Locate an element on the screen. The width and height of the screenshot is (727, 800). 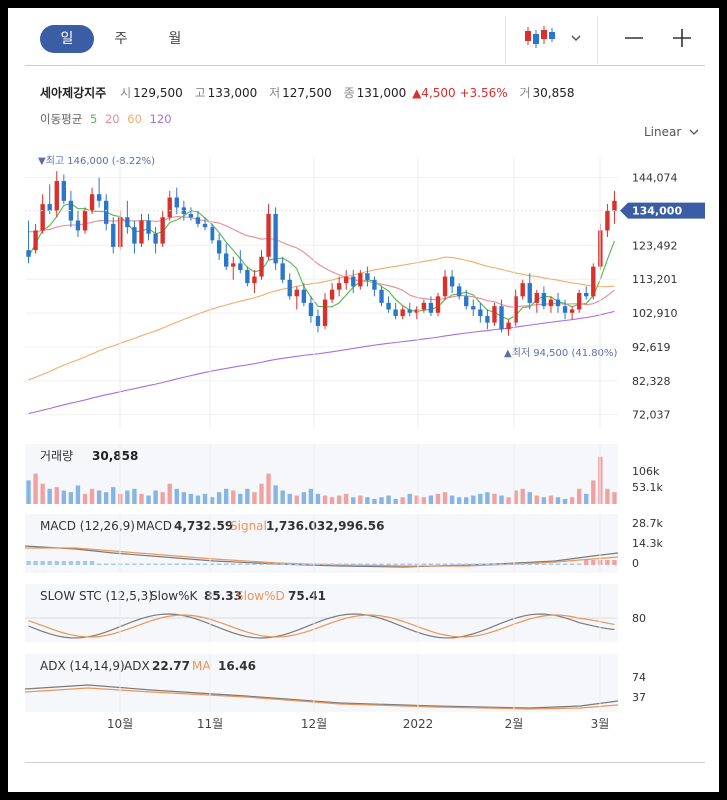
adx-title: ADX (14,14,9) is located at coordinates (82, 666).